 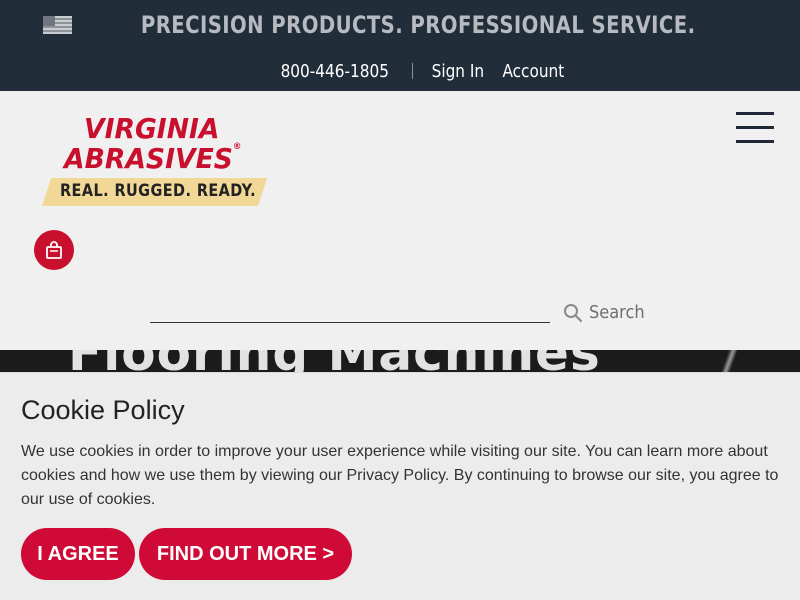 I want to click on logo-slogan: REAL. RUGGED. READY., so click(x=158, y=191).